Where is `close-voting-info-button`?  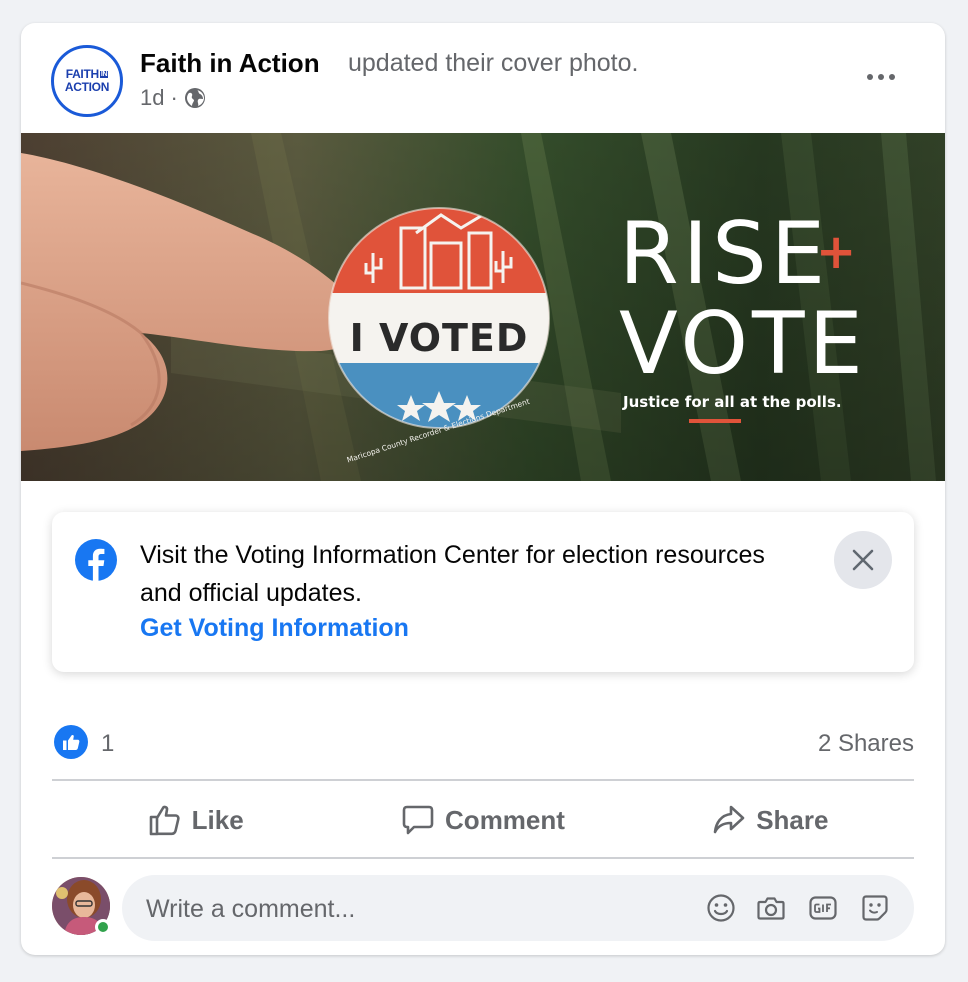
close-voting-info-button is located at coordinates (863, 560).